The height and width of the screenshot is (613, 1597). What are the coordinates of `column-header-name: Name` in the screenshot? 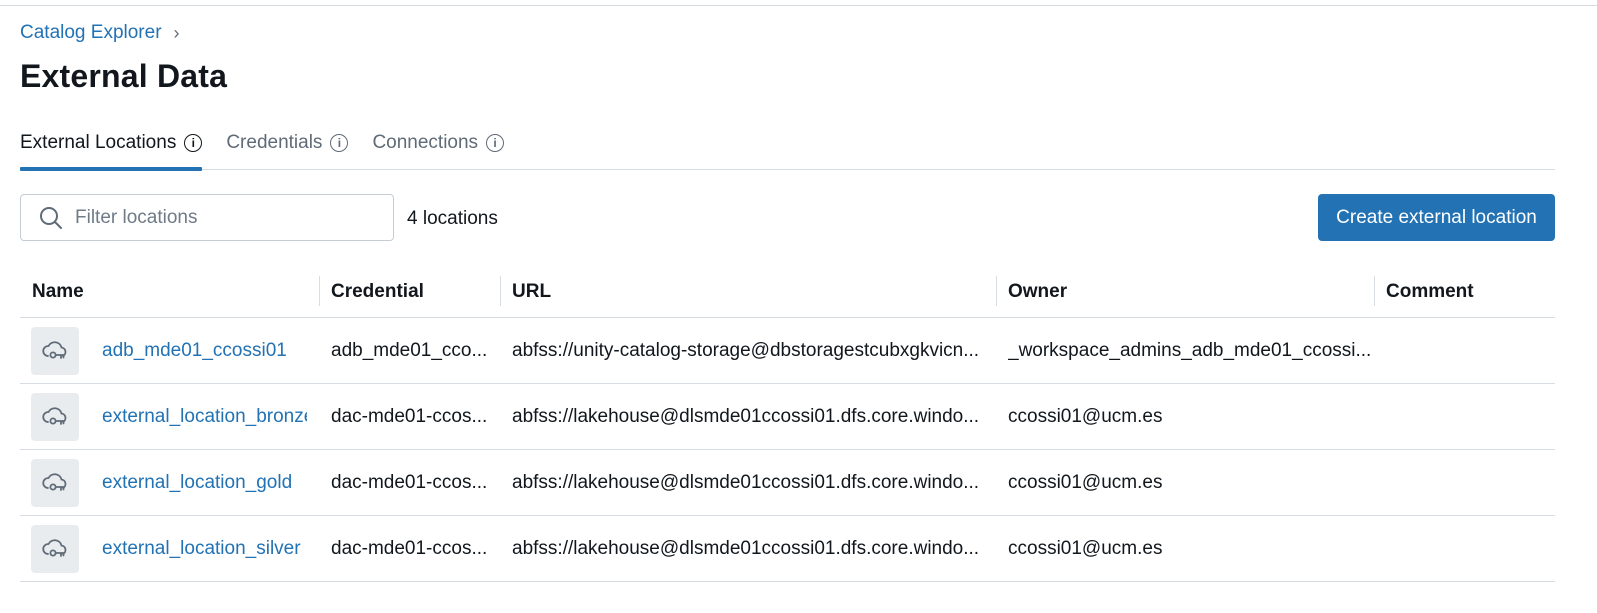 It's located at (58, 292).